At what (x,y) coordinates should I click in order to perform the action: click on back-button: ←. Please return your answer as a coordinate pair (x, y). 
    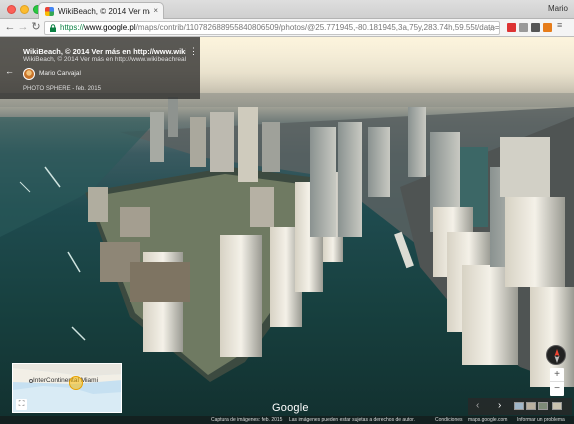
    Looking at the image, I should click on (10, 27).